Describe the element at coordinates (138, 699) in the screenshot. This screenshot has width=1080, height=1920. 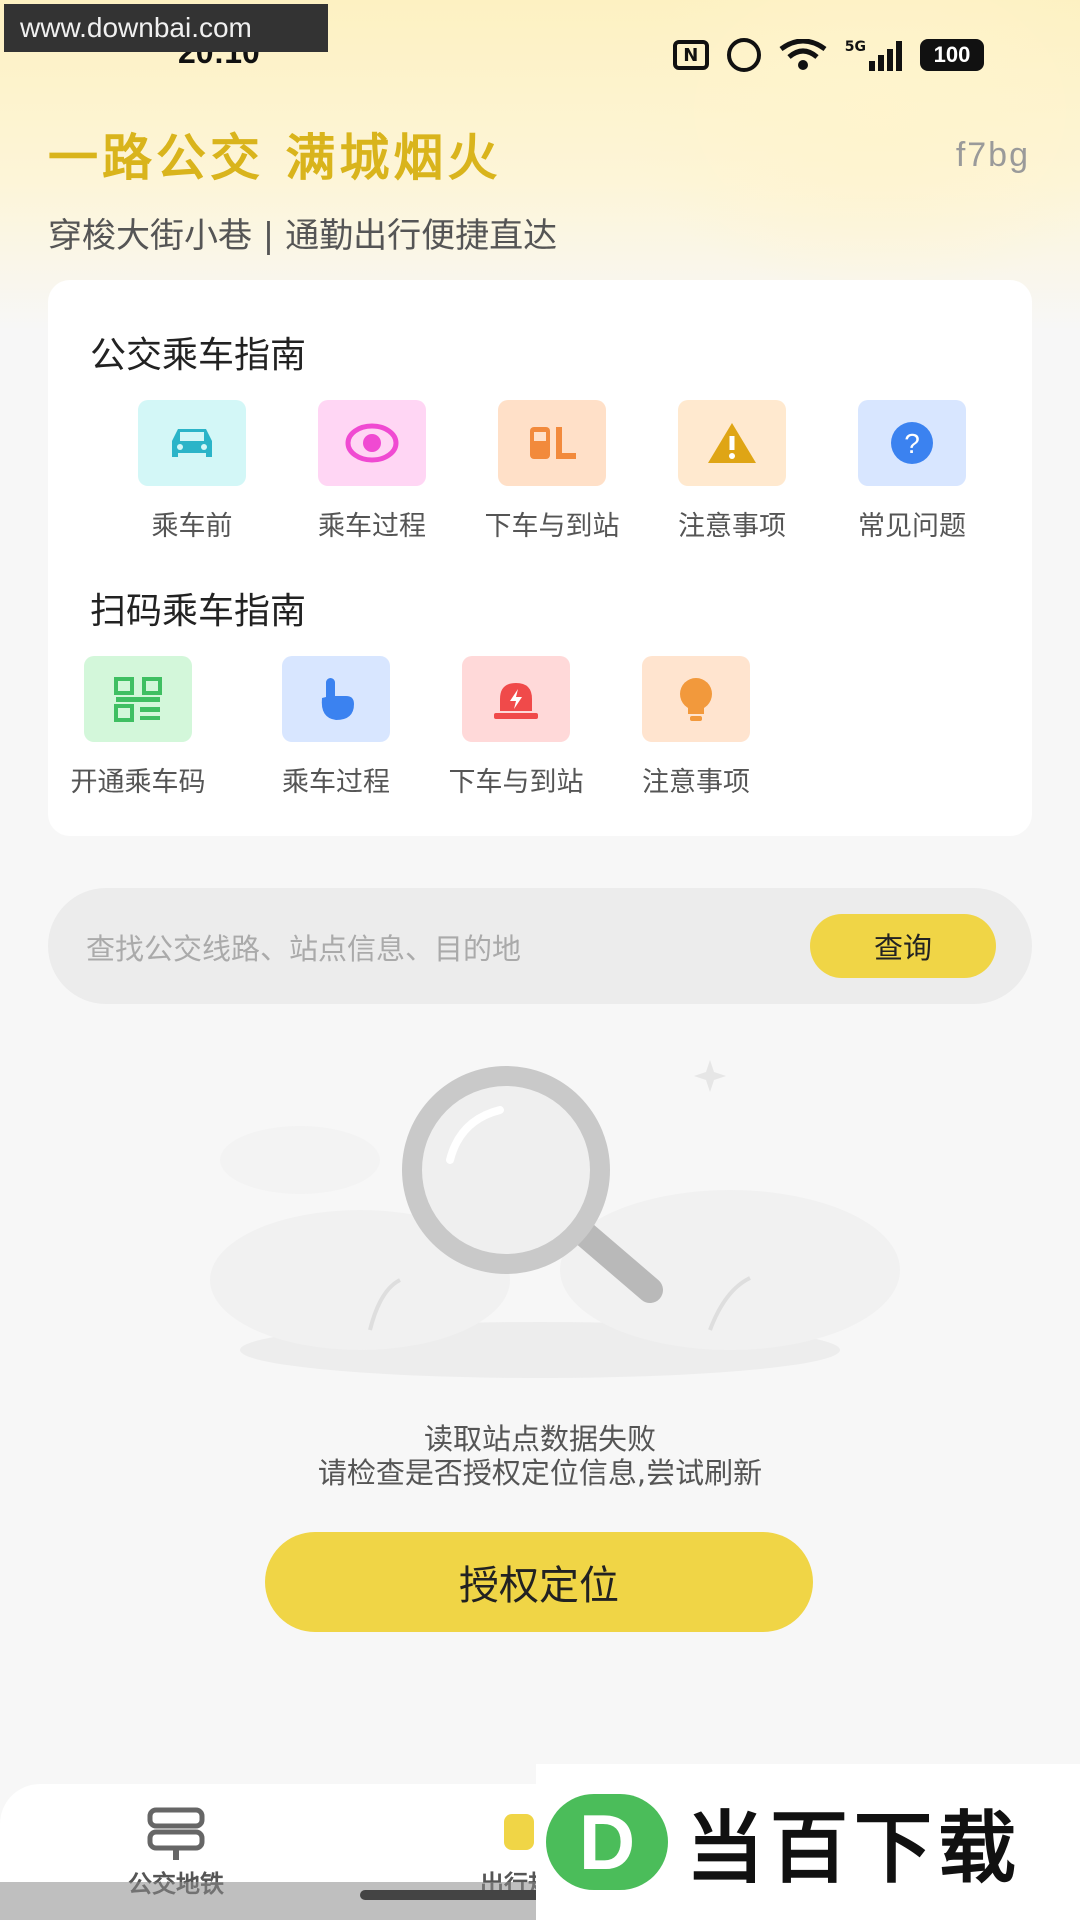
I see `qr-code-icon` at that location.